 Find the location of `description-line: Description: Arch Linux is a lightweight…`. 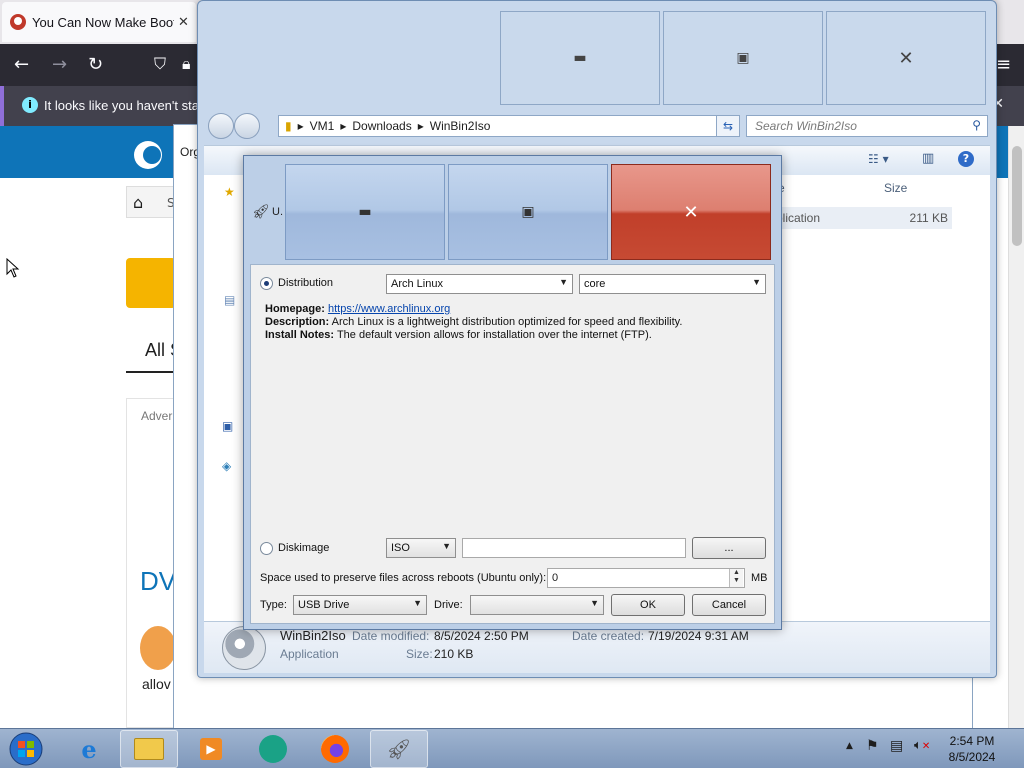

description-line: Description: Arch Linux is a lightweight… is located at coordinates (515, 322).